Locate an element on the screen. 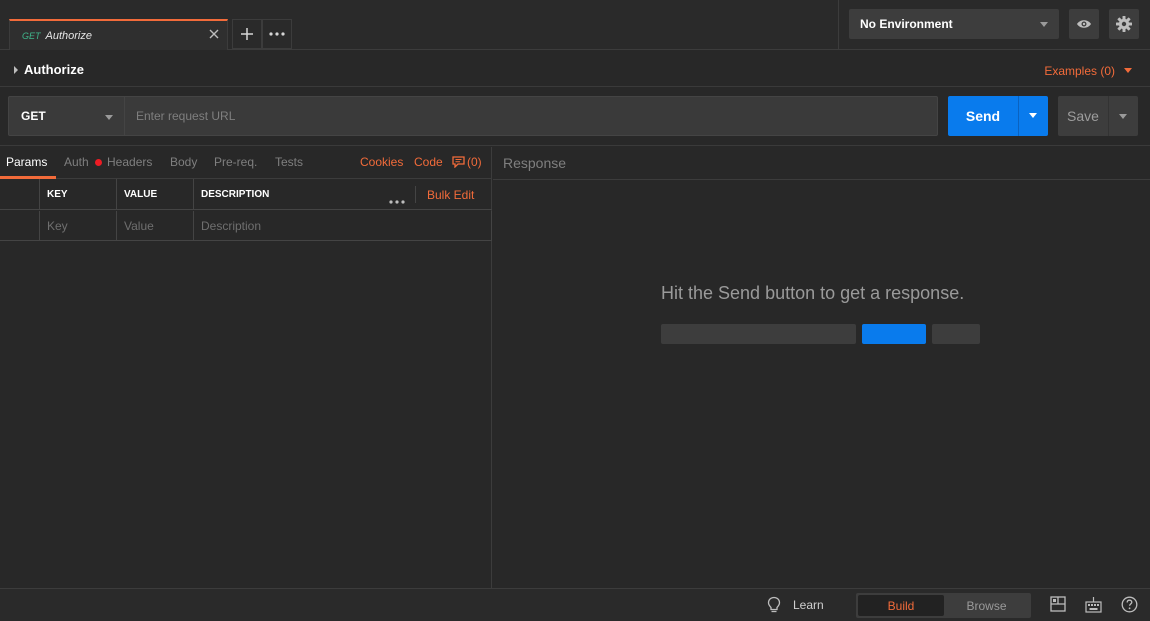 This screenshot has height=621, width=1150. tab-auth: Auth is located at coordinates (76, 162).